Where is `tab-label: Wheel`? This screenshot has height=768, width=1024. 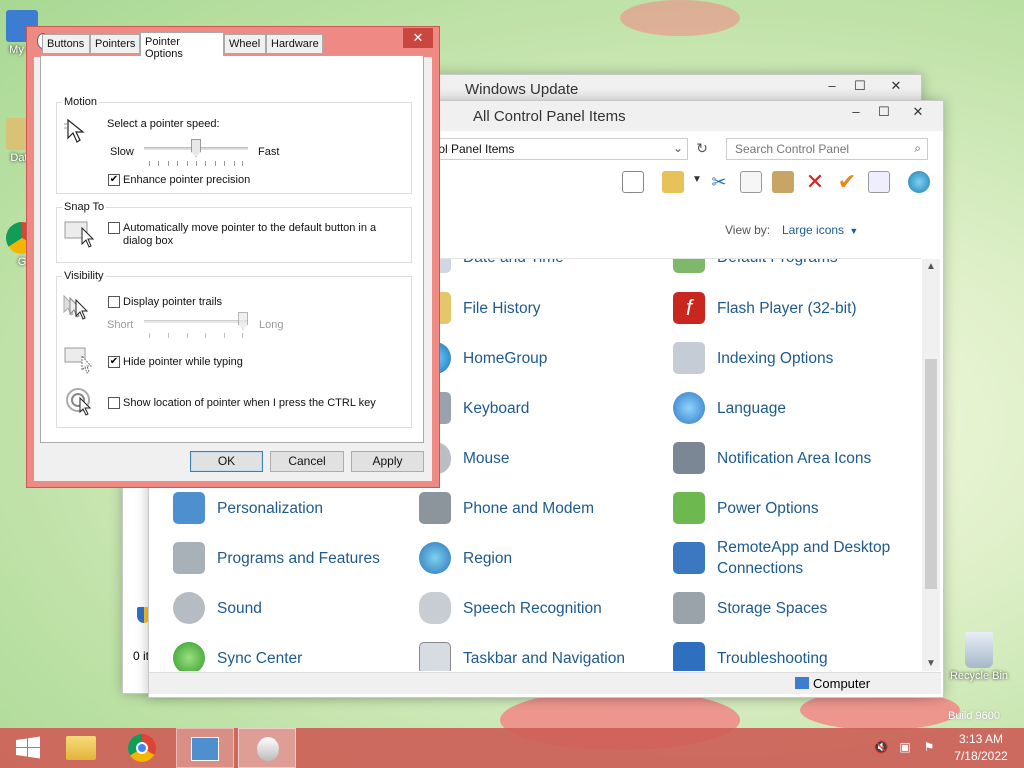
tab-label: Wheel is located at coordinates (245, 44).